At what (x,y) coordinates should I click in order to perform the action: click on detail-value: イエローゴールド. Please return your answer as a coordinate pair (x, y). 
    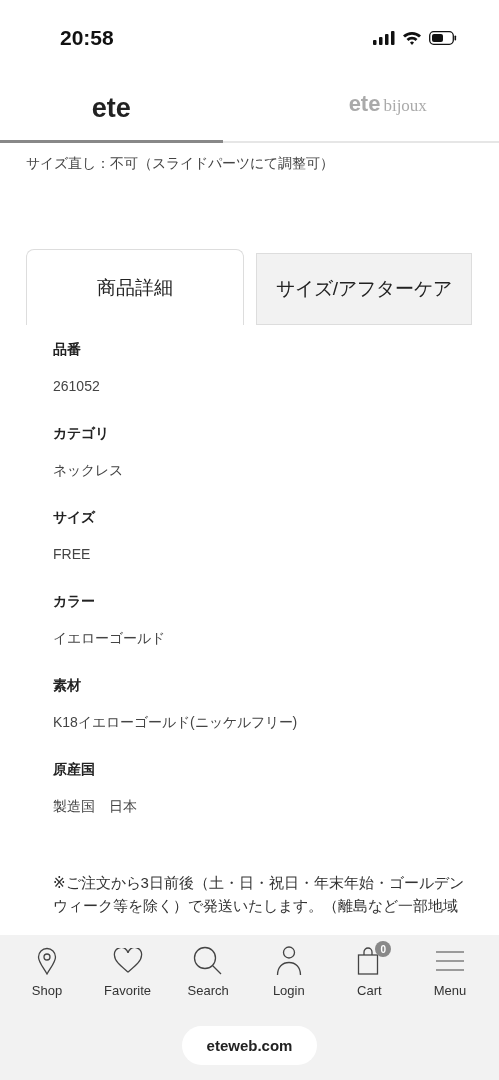
    Looking at the image, I should click on (109, 639).